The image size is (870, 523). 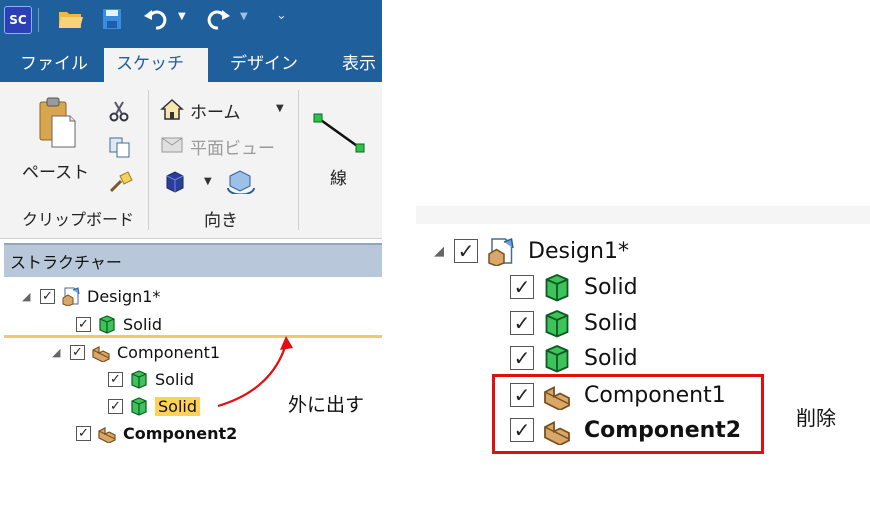 I want to click on redo-icon, so click(x=218, y=18).